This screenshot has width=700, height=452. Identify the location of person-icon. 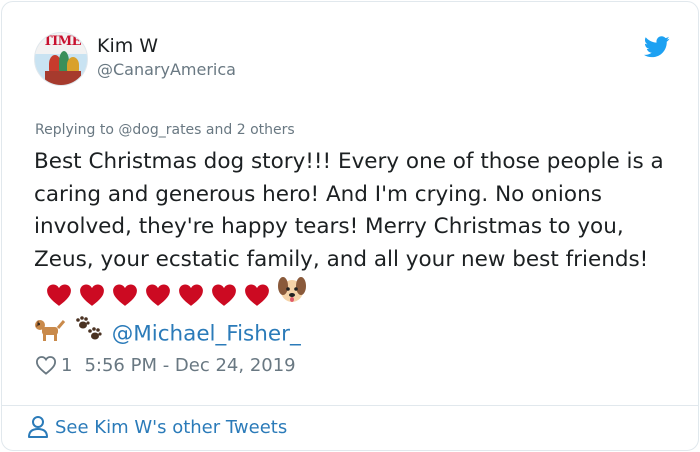
(38, 427).